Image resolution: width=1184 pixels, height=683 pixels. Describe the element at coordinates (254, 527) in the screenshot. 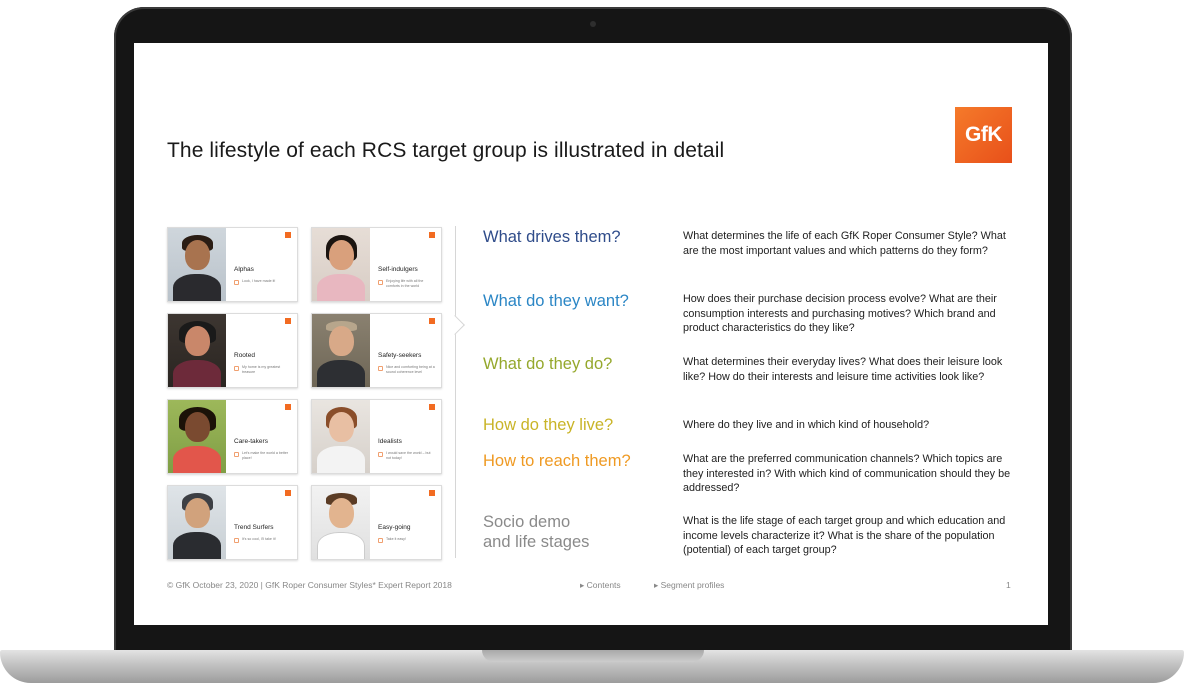

I see `card-label: Trend Surfers` at that location.